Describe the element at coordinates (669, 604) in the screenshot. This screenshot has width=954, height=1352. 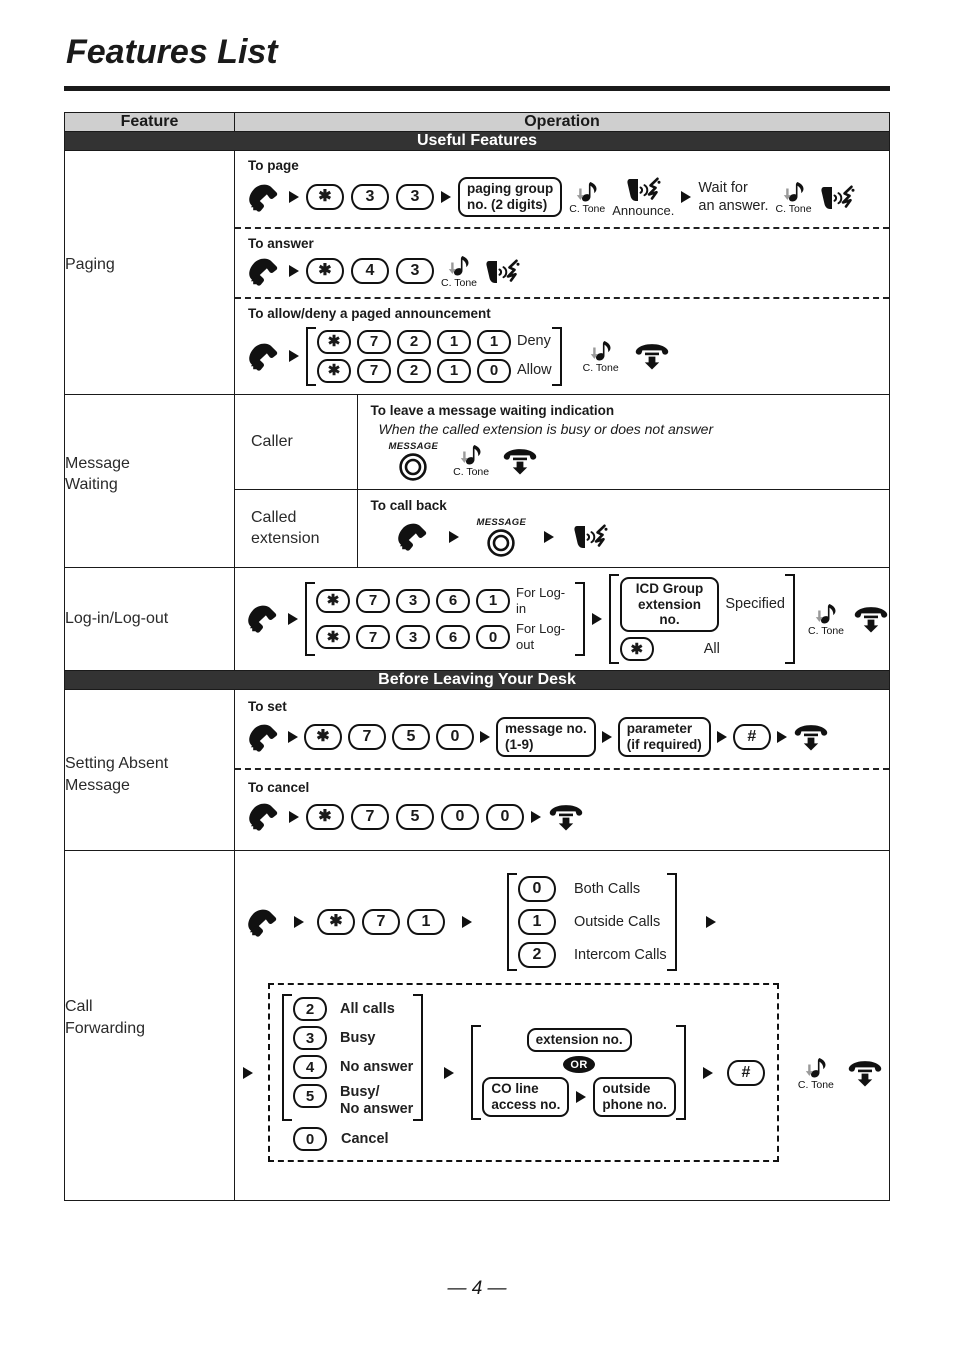
I see `icd-group-extension-box: ICD Group extension no.` at that location.